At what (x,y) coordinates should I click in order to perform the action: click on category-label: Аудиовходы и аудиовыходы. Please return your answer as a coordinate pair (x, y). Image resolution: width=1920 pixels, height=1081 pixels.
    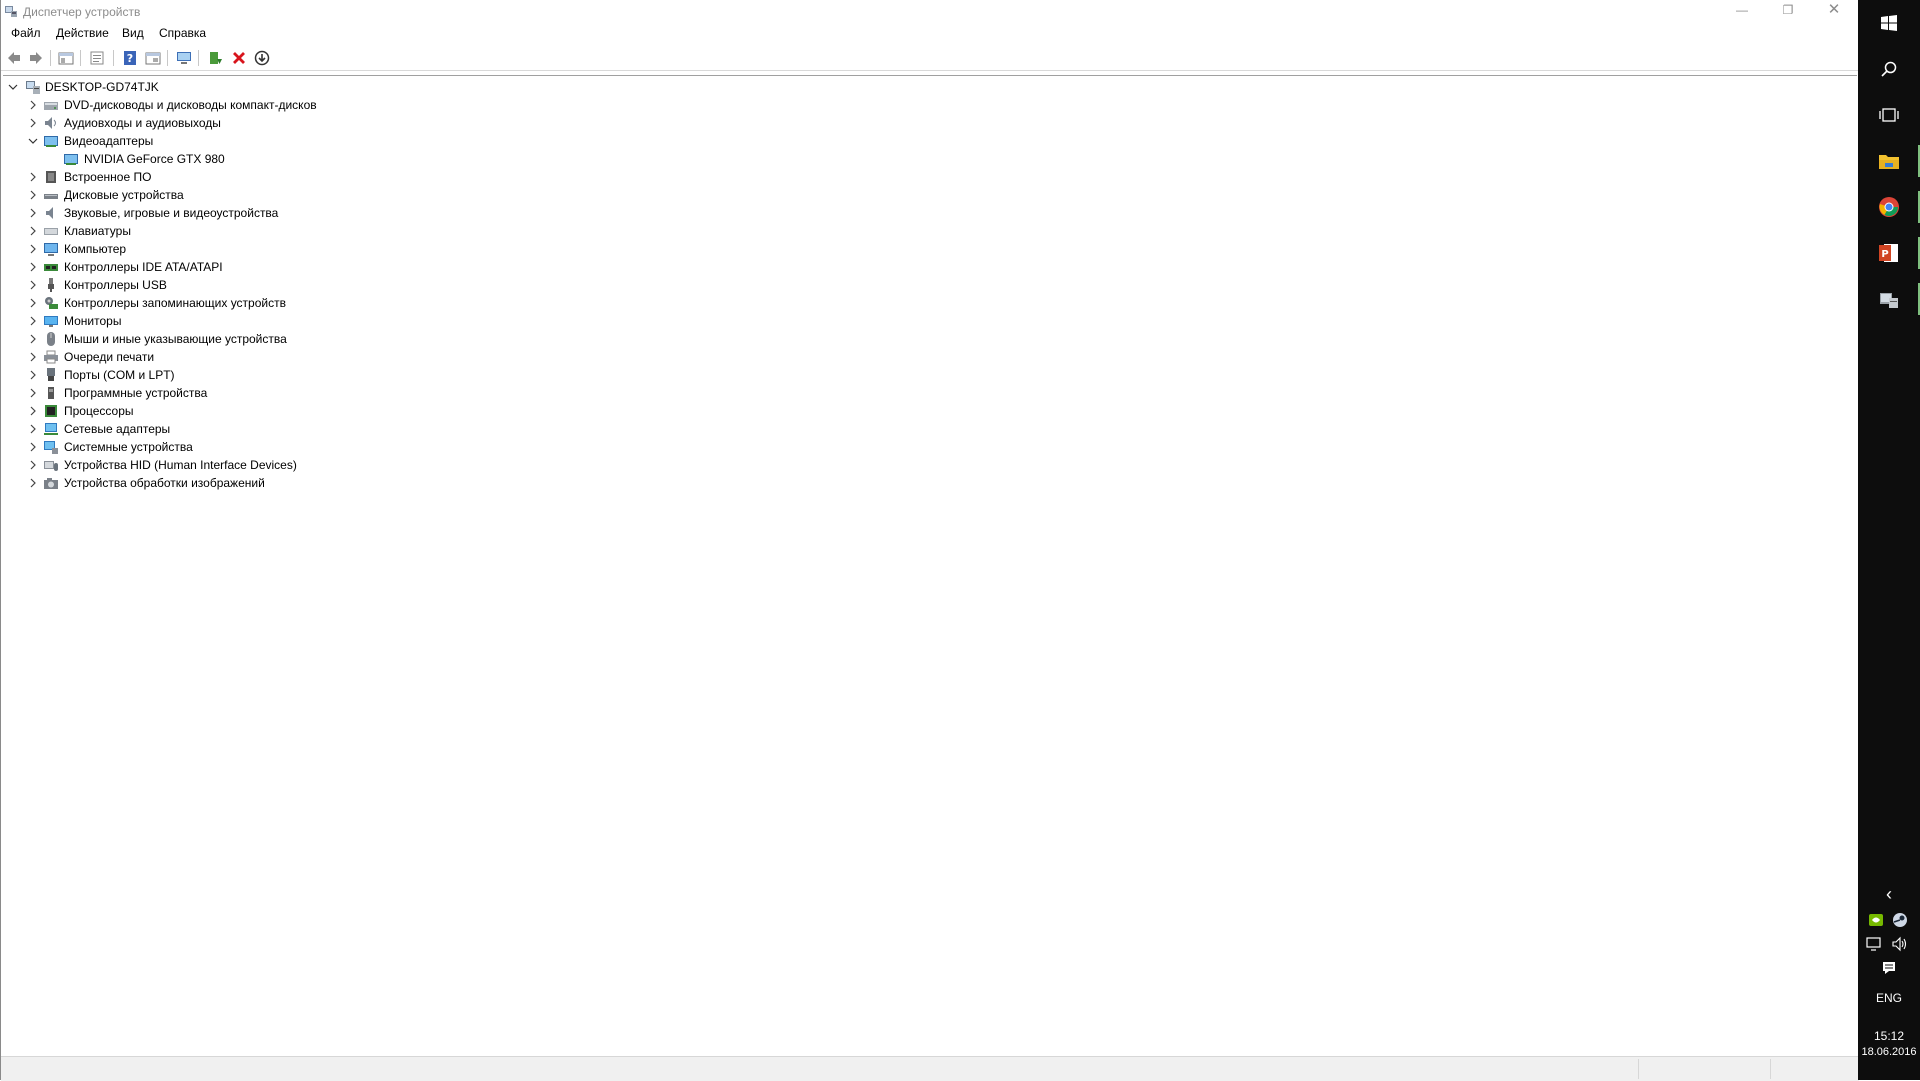
    Looking at the image, I should click on (142, 123).